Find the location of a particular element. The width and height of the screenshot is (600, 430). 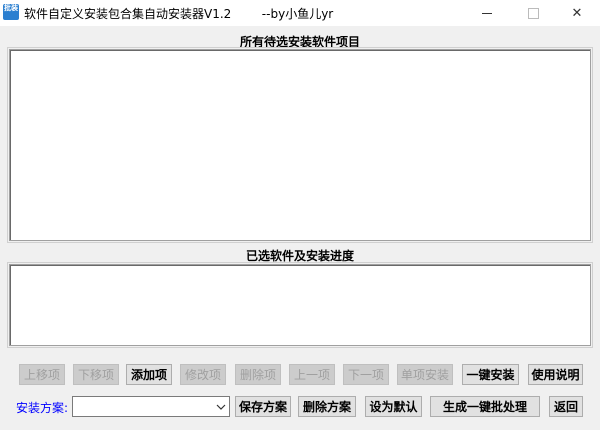

help-button: 使用说明 is located at coordinates (555, 374).